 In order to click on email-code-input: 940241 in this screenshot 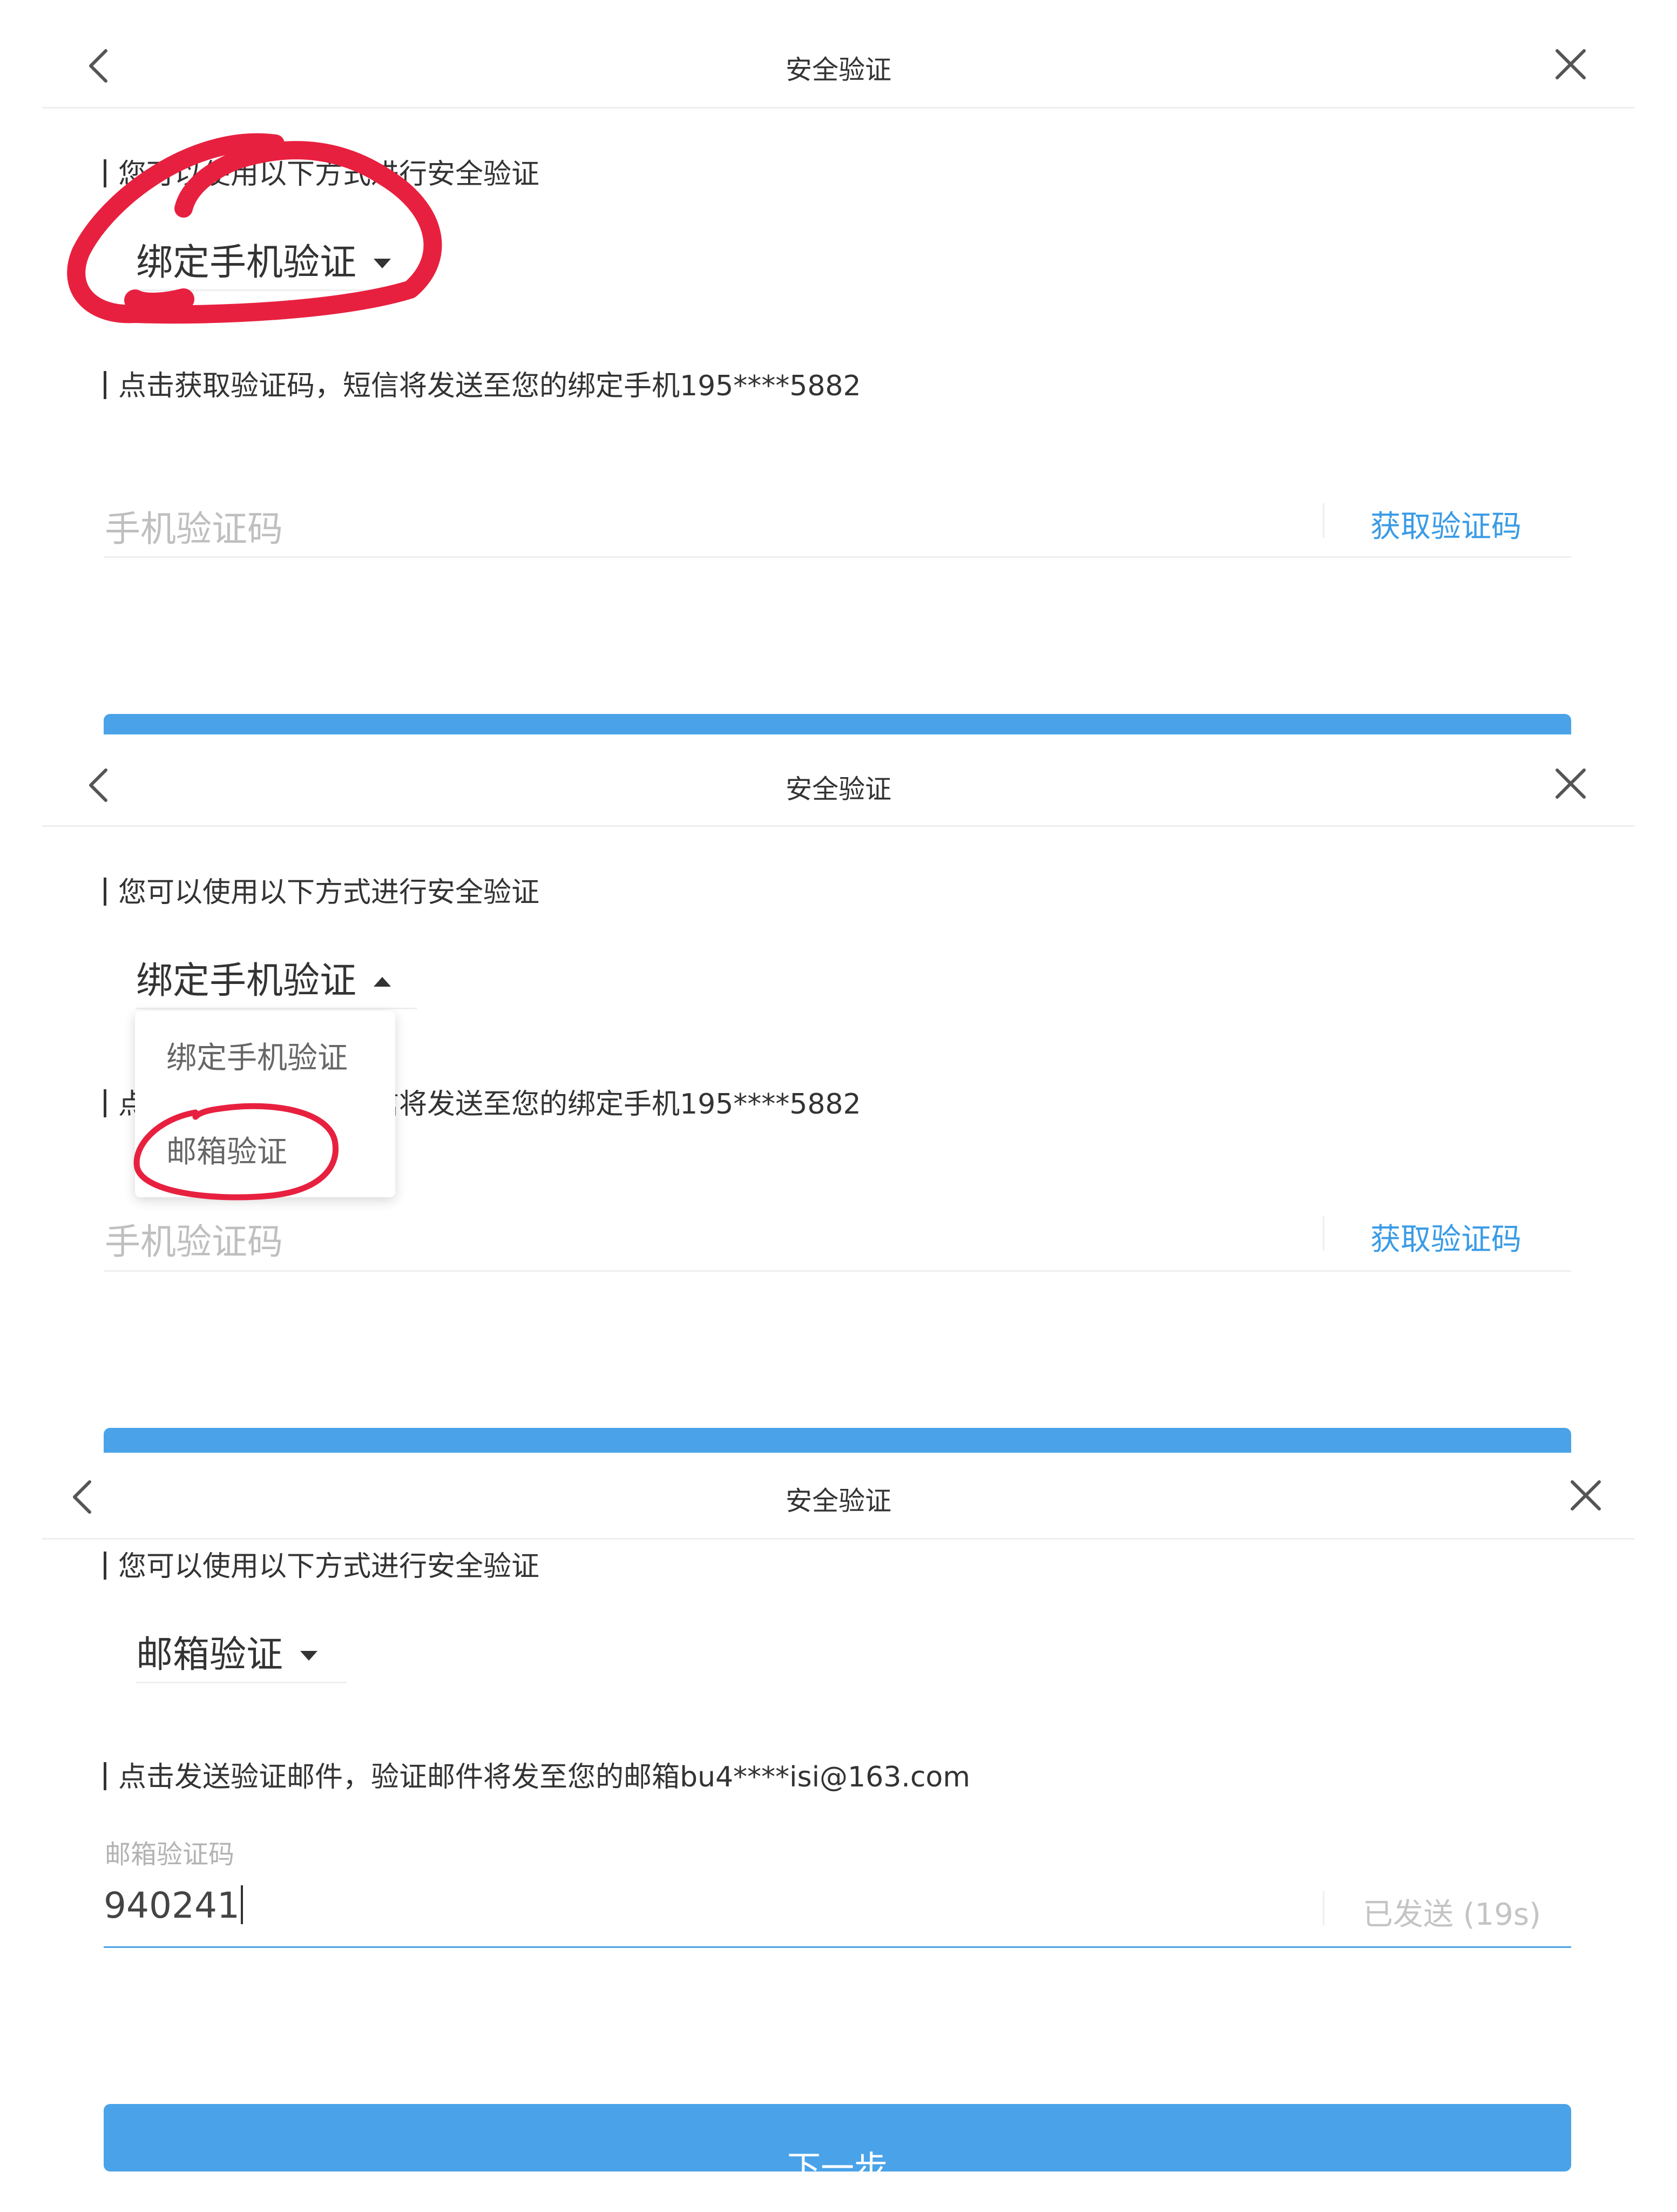, I will do `click(698, 1912)`.